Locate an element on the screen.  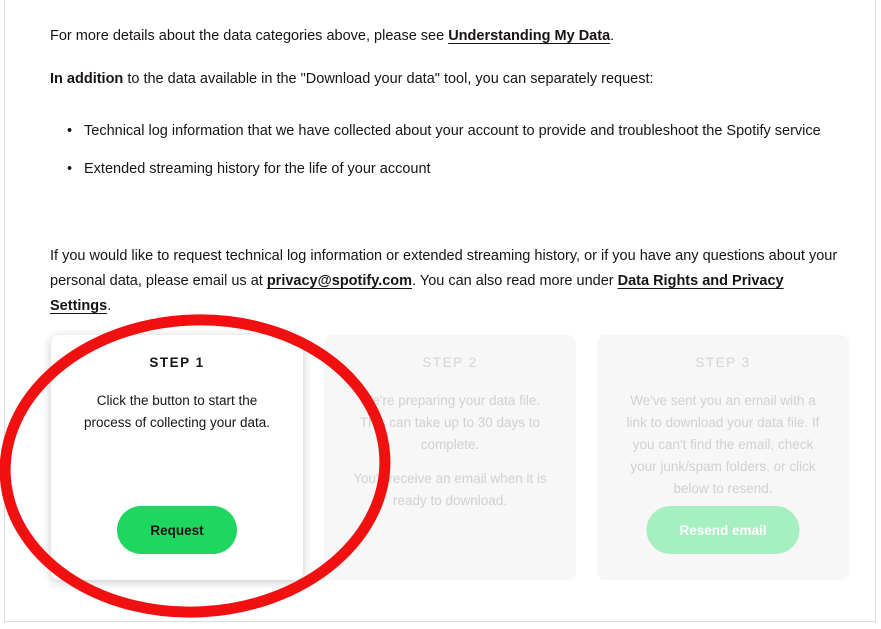
understanding-my-data-link: Understanding My Data is located at coordinates (529, 36).